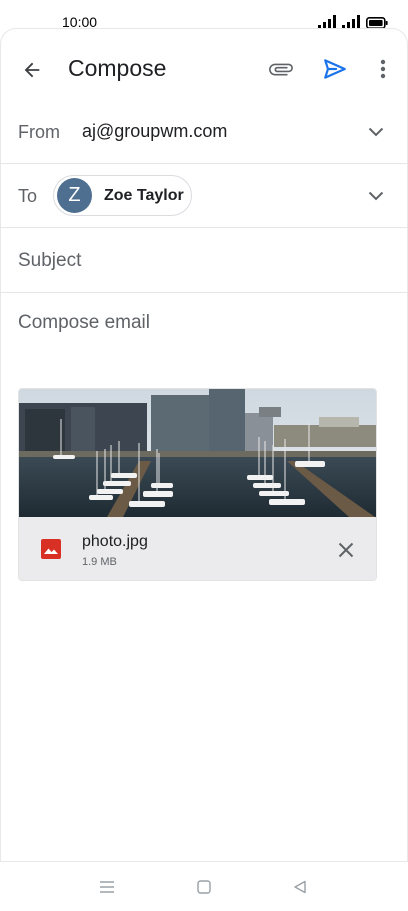 Image resolution: width=408 pixels, height=911 pixels. I want to click on attachment-file-size: 1.9 MB, so click(99, 562).